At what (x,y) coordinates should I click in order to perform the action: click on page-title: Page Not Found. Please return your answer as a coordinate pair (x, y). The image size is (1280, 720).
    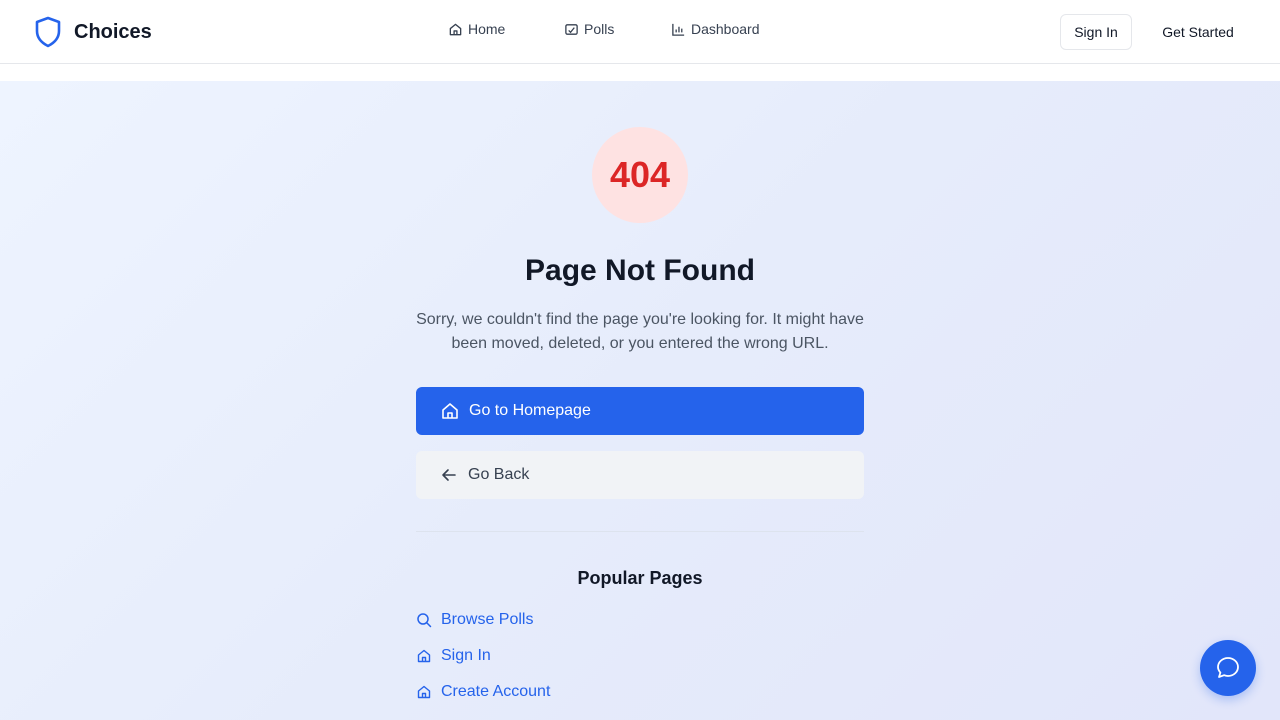
    Looking at the image, I should click on (640, 270).